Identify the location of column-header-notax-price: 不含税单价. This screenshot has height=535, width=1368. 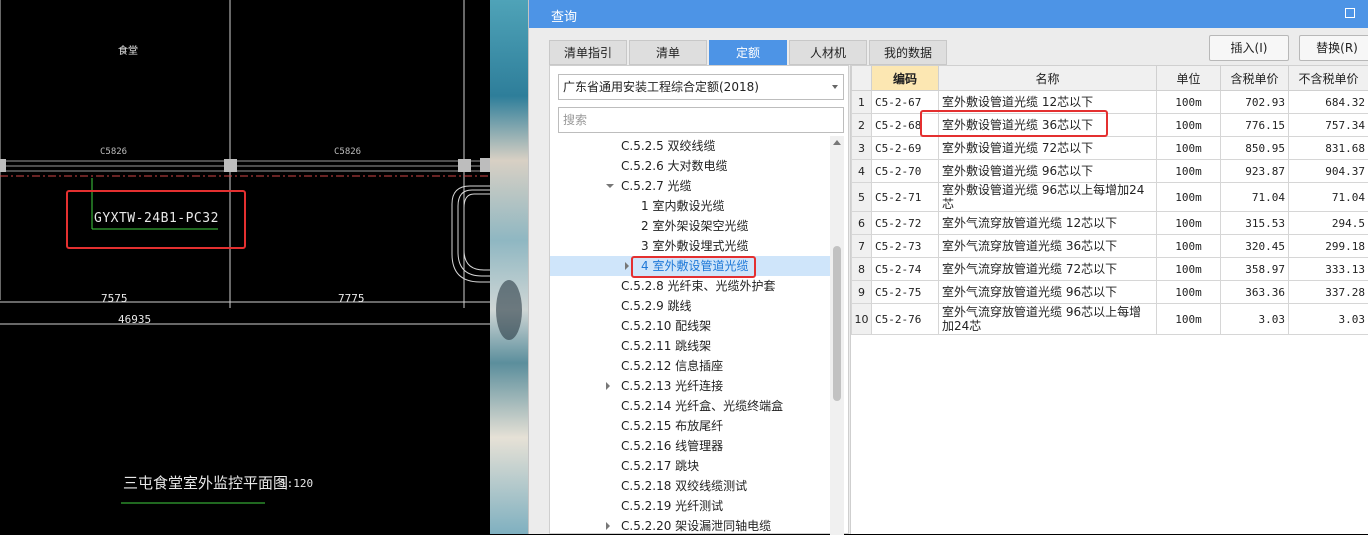
(1328, 78).